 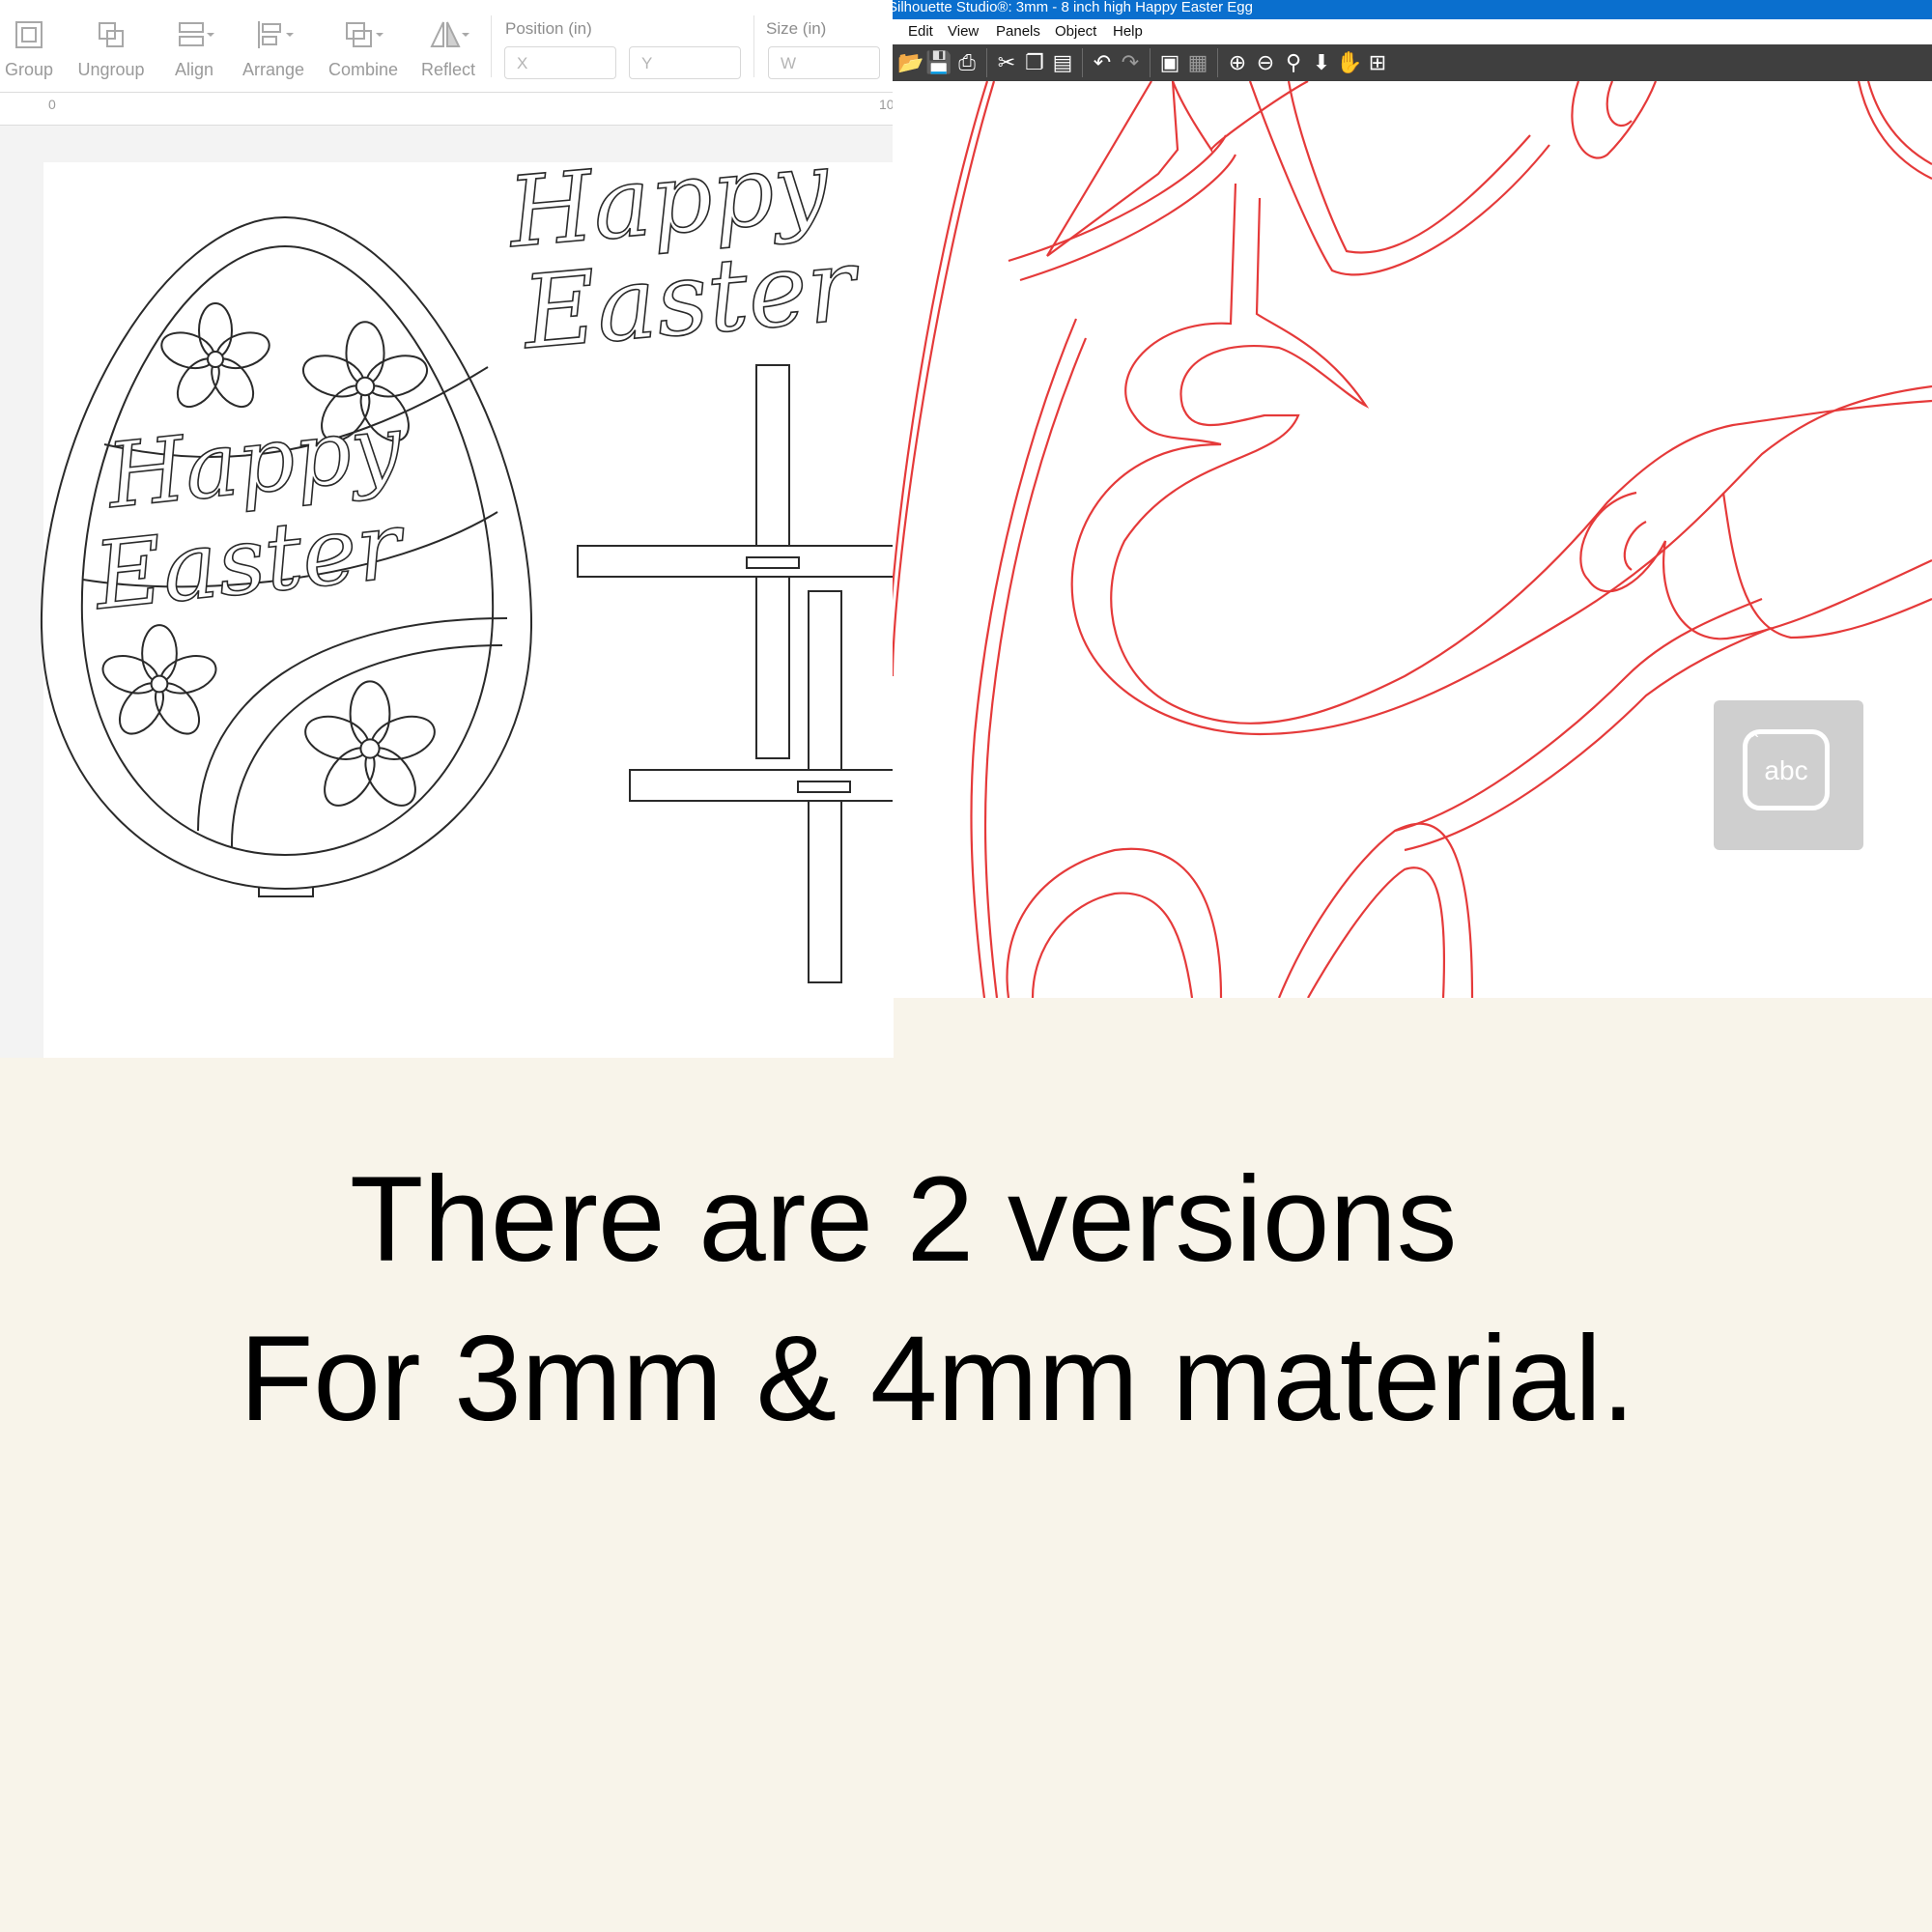 I want to click on save-icon: 💾, so click(x=938, y=63).